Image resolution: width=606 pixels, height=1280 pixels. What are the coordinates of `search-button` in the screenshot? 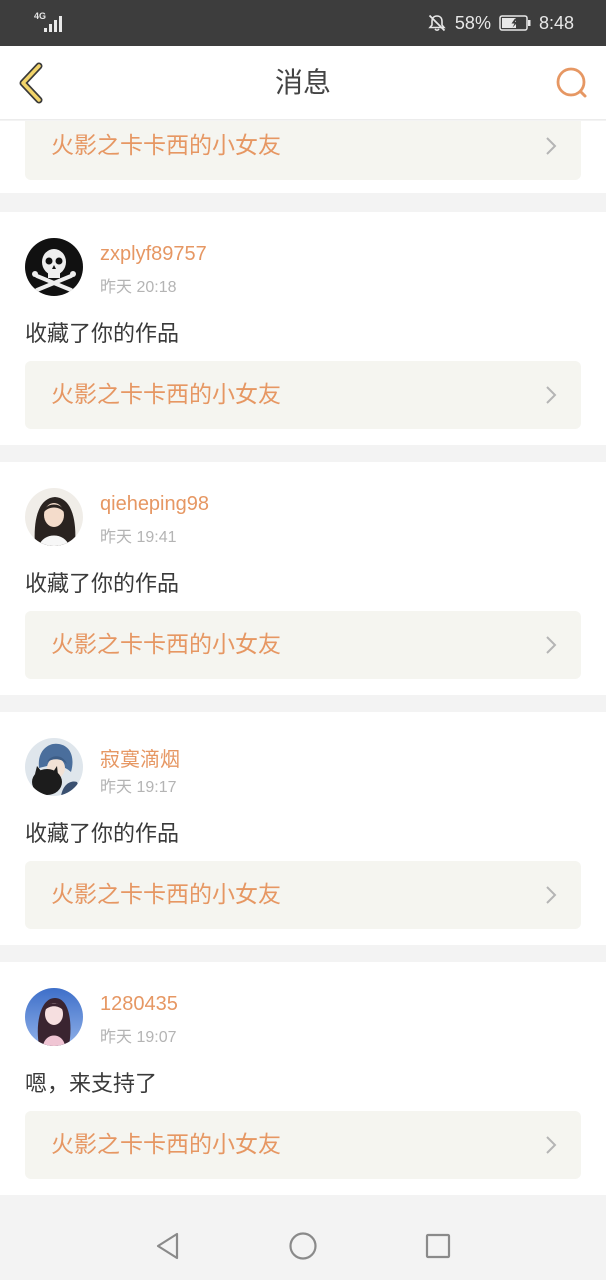 It's located at (572, 83).